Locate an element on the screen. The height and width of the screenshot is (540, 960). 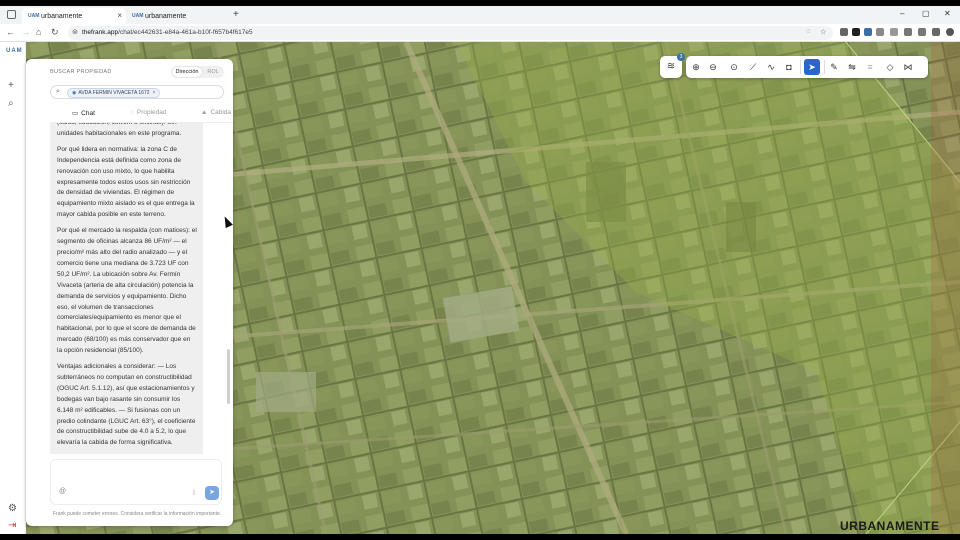
tab-propiedad: ◌ Propiedad is located at coordinates (148, 112).